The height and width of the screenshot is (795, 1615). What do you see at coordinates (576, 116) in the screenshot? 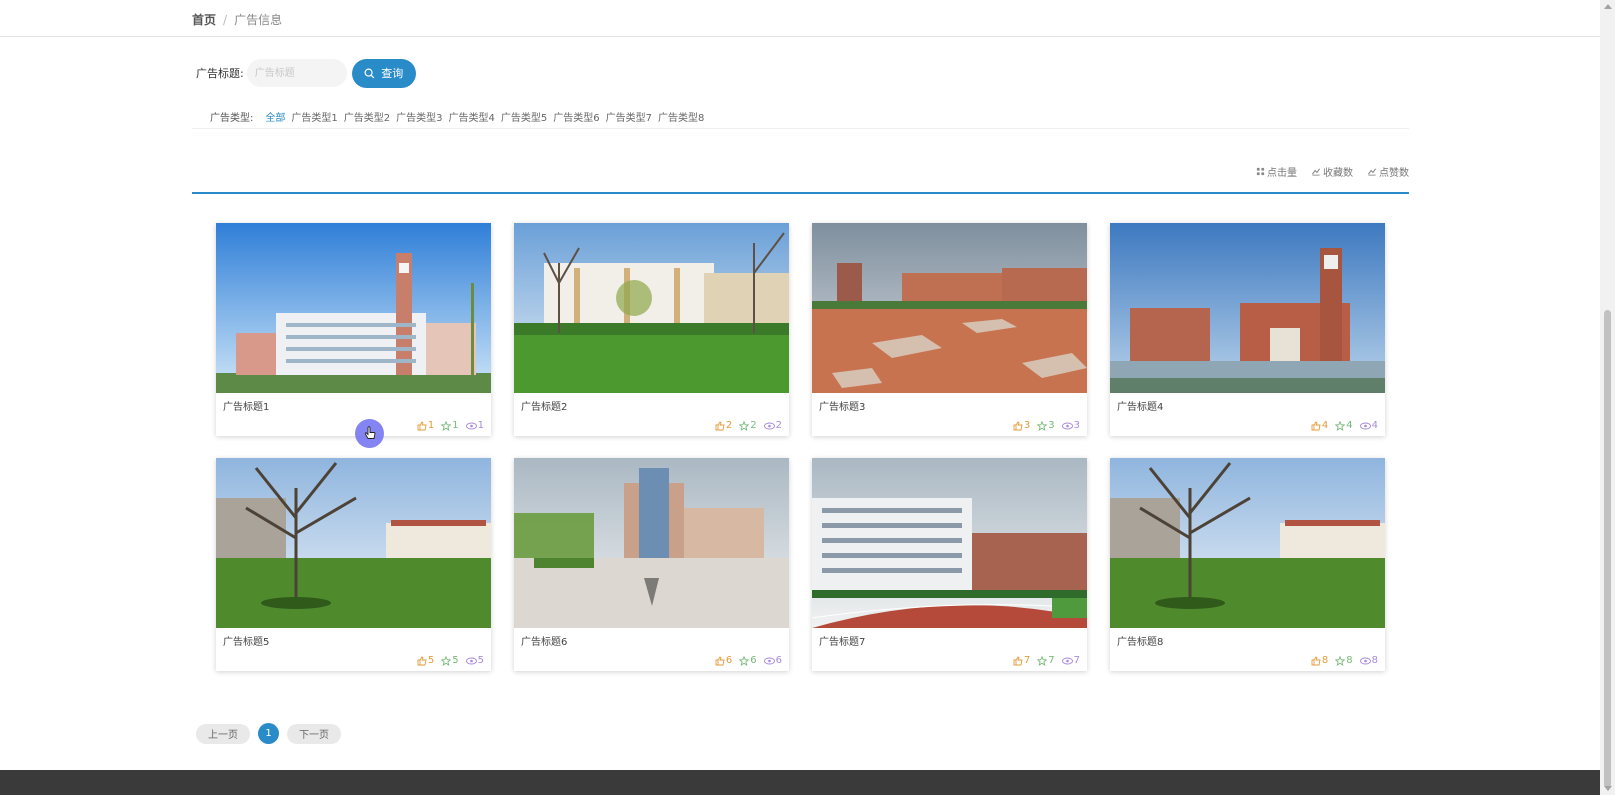
I see `ad-type-6: 广告类型6` at bounding box center [576, 116].